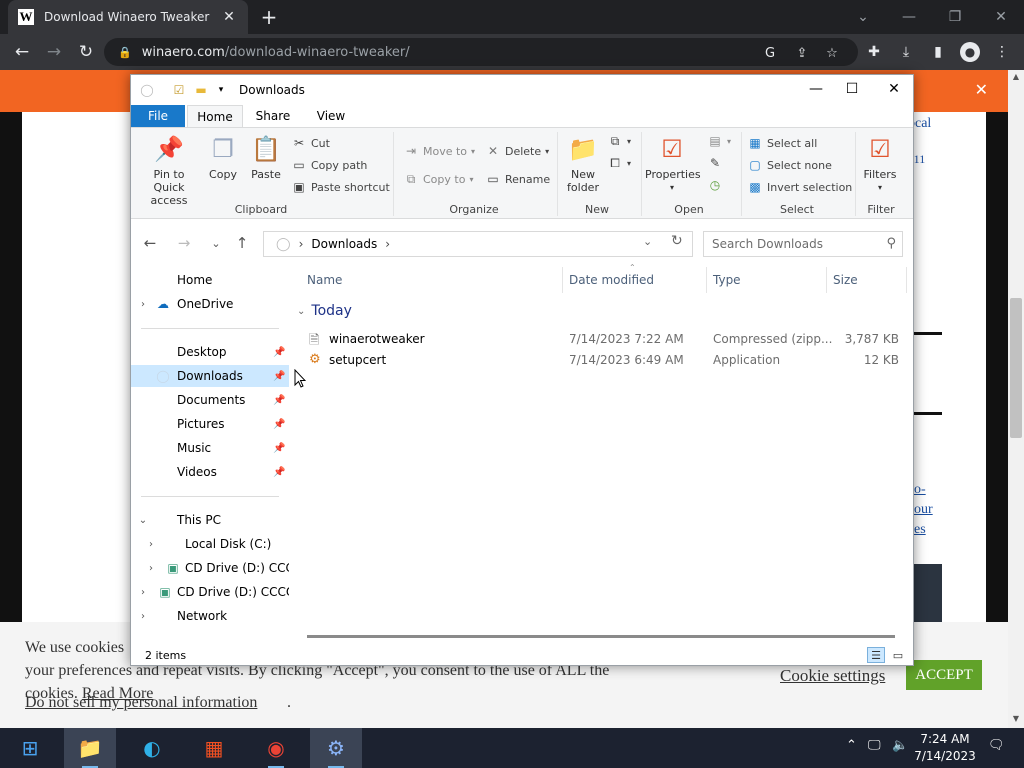 The image size is (1024, 768). I want to click on nav-item-onedrive: › ☁ OneDrive, so click(210, 304).